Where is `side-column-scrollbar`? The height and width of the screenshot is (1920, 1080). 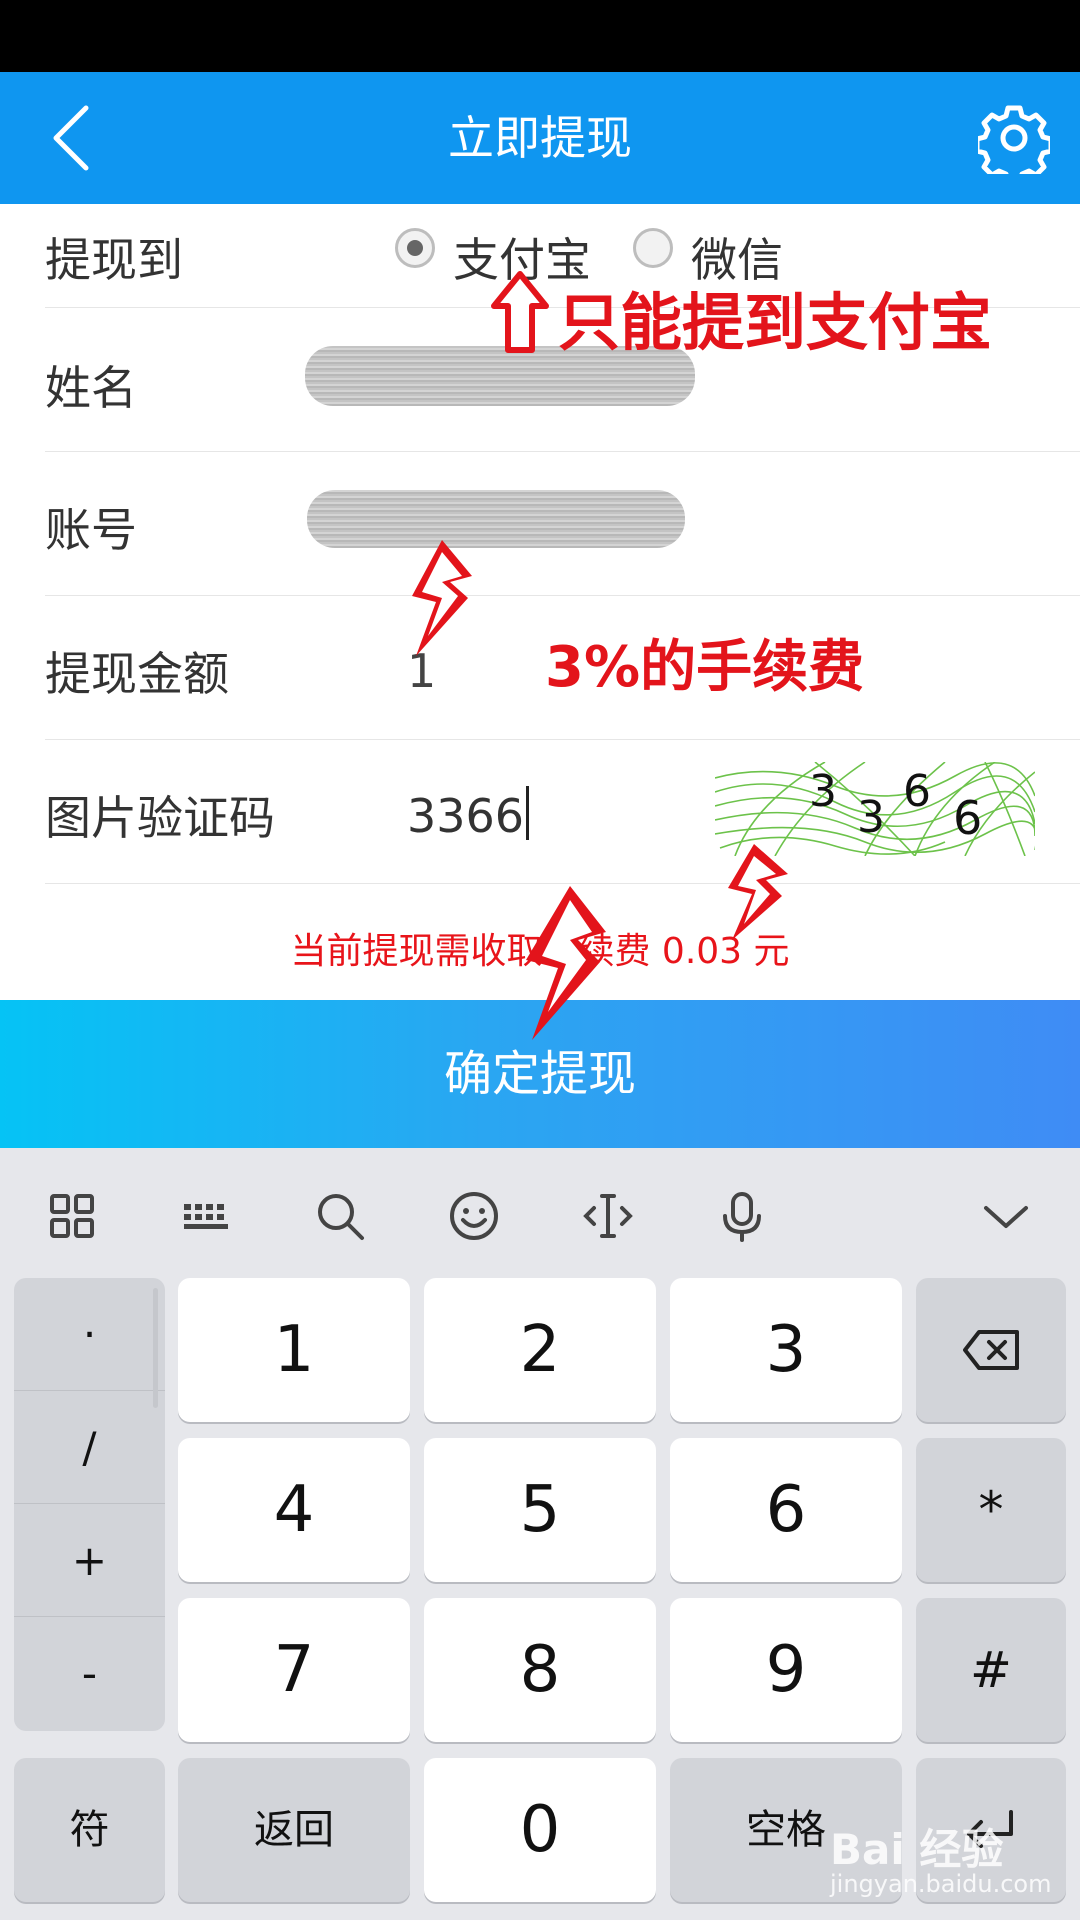
side-column-scrollbar is located at coordinates (155, 1348).